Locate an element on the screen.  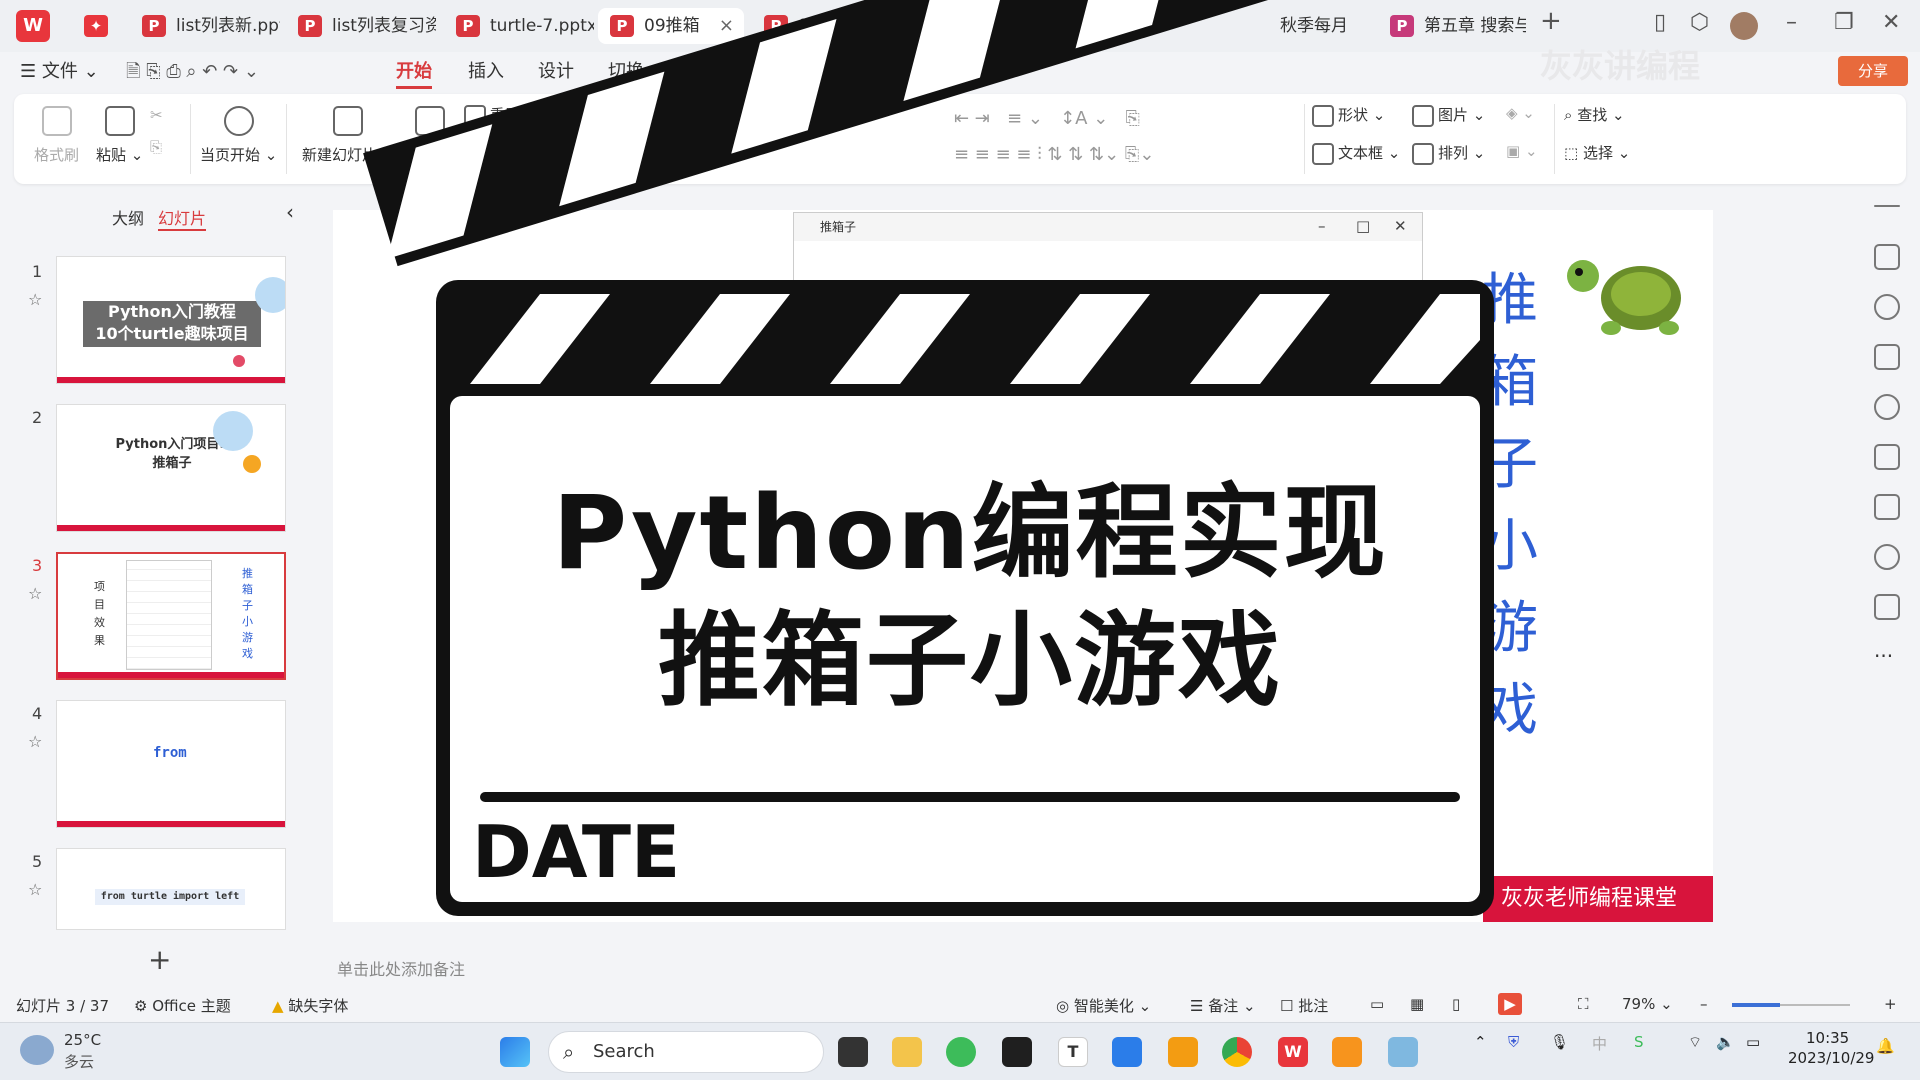
tab-autumn: 秋季每月 is located at coordinates (1316, 26).